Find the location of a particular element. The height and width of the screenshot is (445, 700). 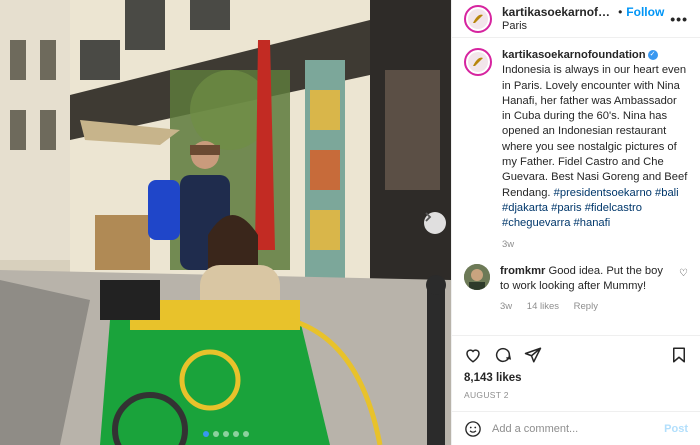

comment-reply-button: Reply is located at coordinates (586, 306).